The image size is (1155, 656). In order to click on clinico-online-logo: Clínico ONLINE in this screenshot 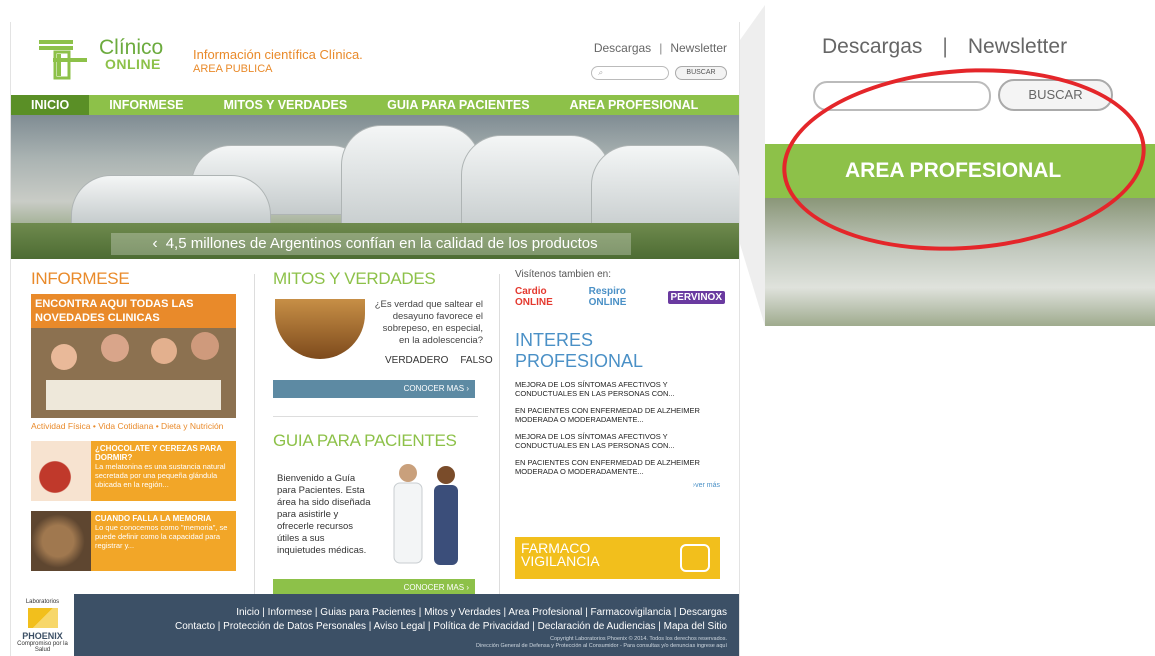, I will do `click(108, 57)`.